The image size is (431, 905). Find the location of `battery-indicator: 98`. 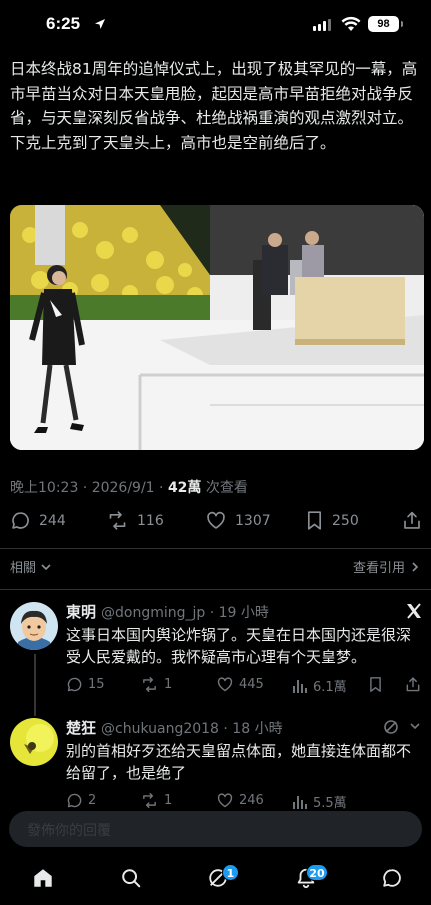

battery-indicator: 98 is located at coordinates (383, 24).